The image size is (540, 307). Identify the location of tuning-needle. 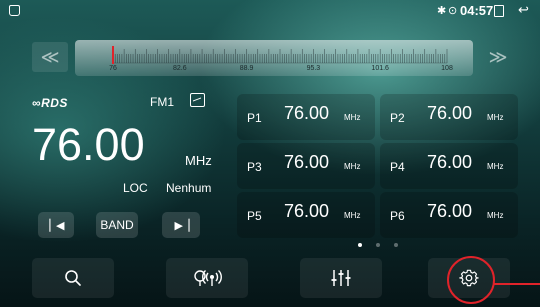
(113, 55).